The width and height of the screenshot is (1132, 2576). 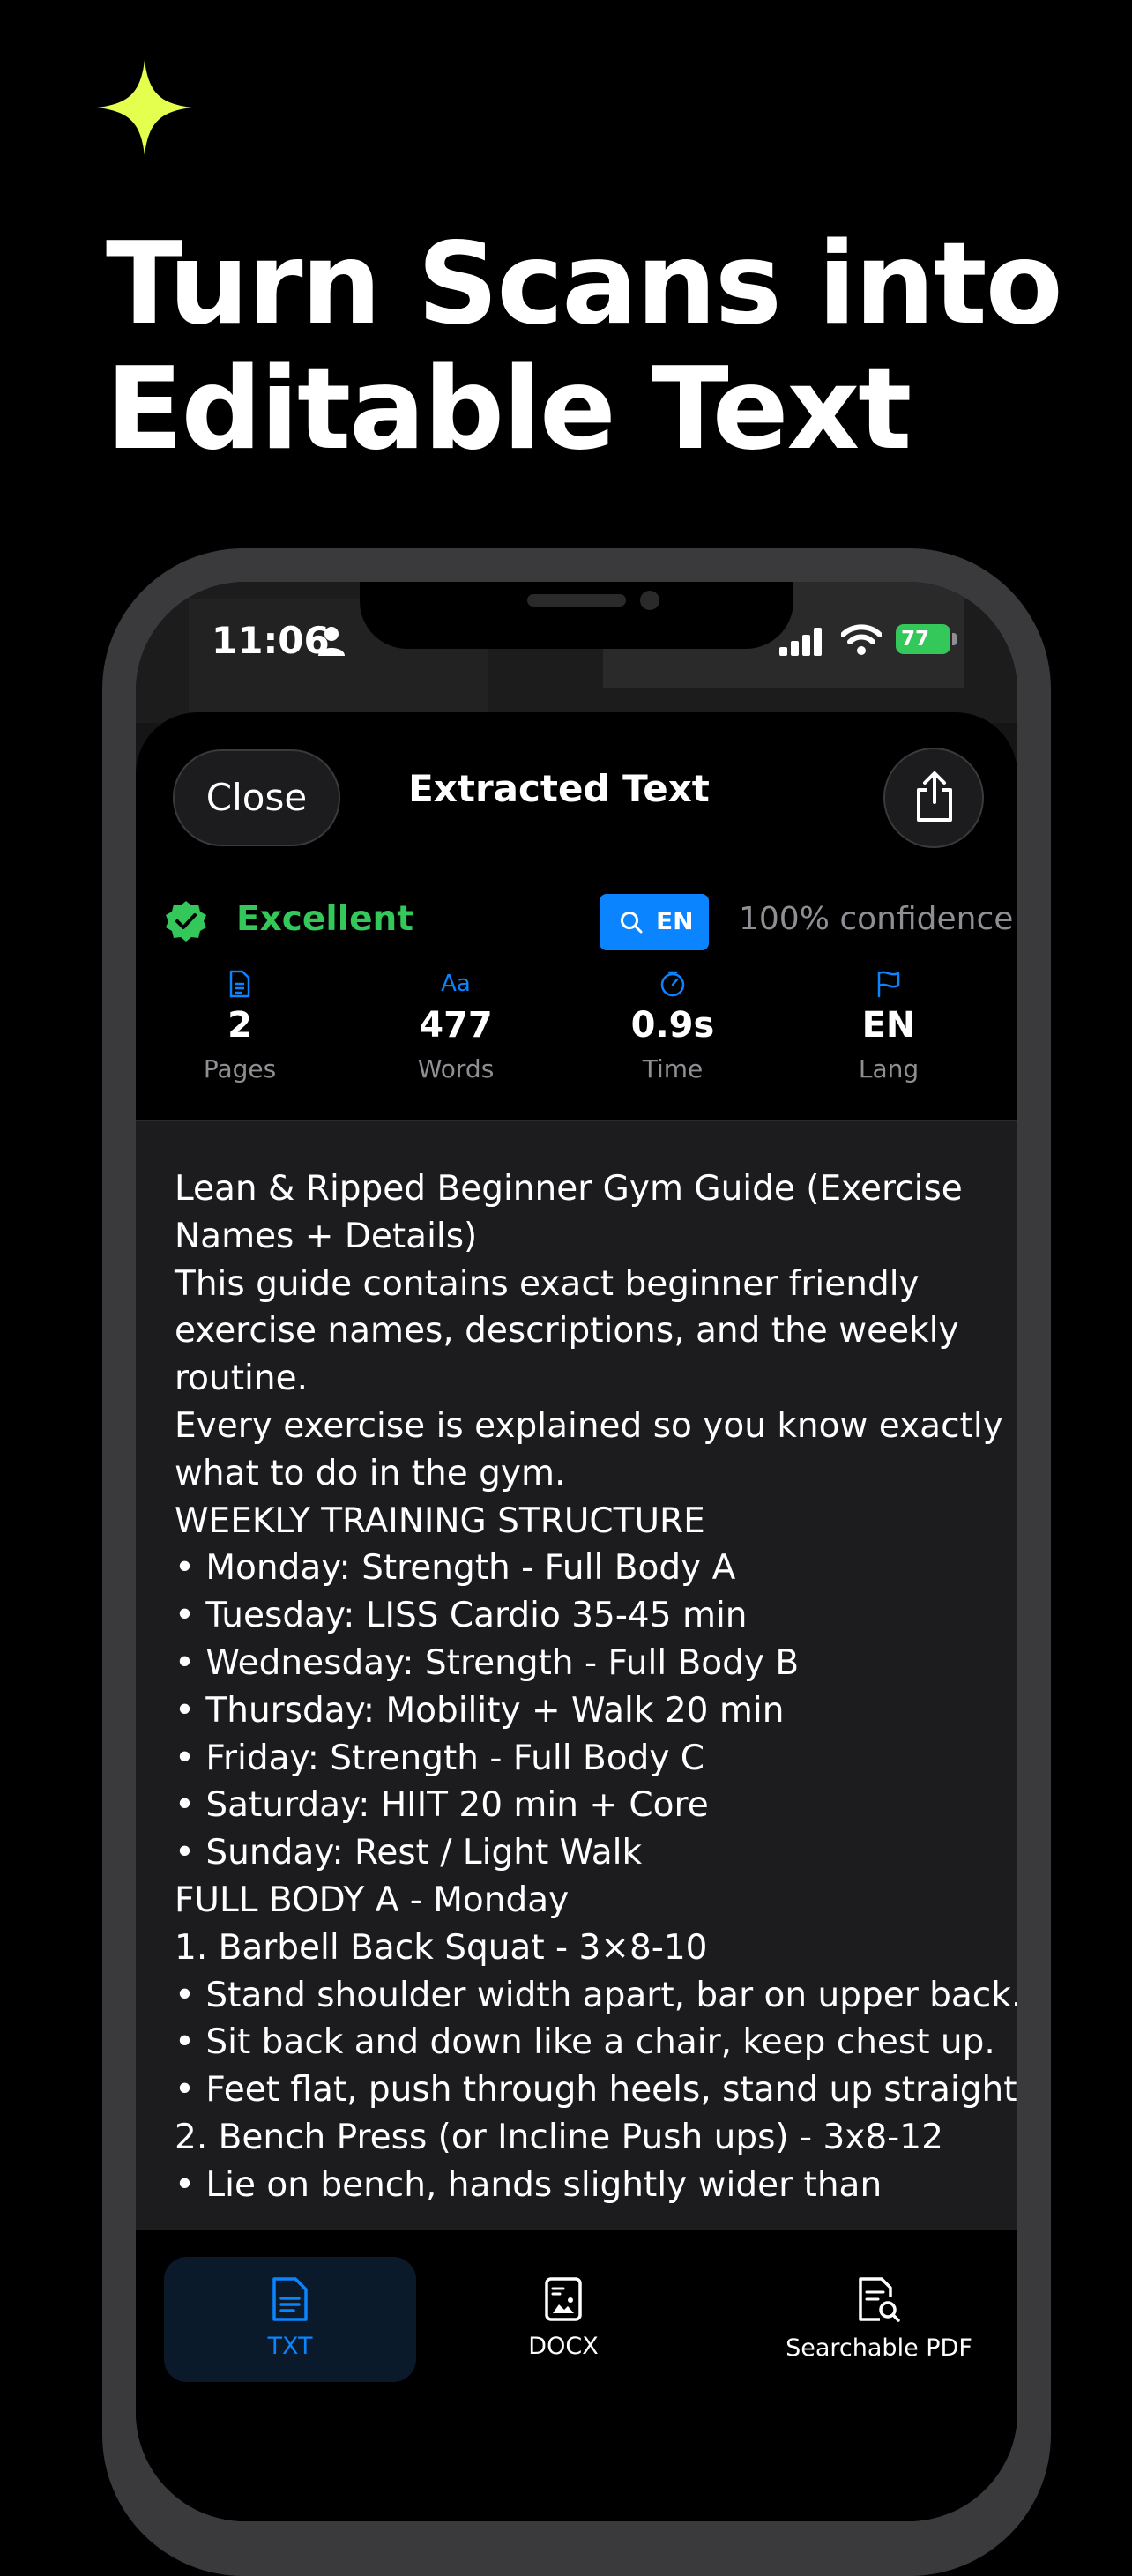 What do you see at coordinates (324, 919) in the screenshot?
I see `quality-label: Excellent` at bounding box center [324, 919].